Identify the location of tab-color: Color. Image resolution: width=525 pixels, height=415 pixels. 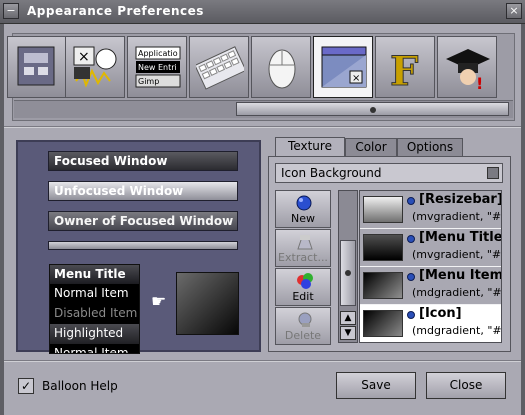
(371, 147).